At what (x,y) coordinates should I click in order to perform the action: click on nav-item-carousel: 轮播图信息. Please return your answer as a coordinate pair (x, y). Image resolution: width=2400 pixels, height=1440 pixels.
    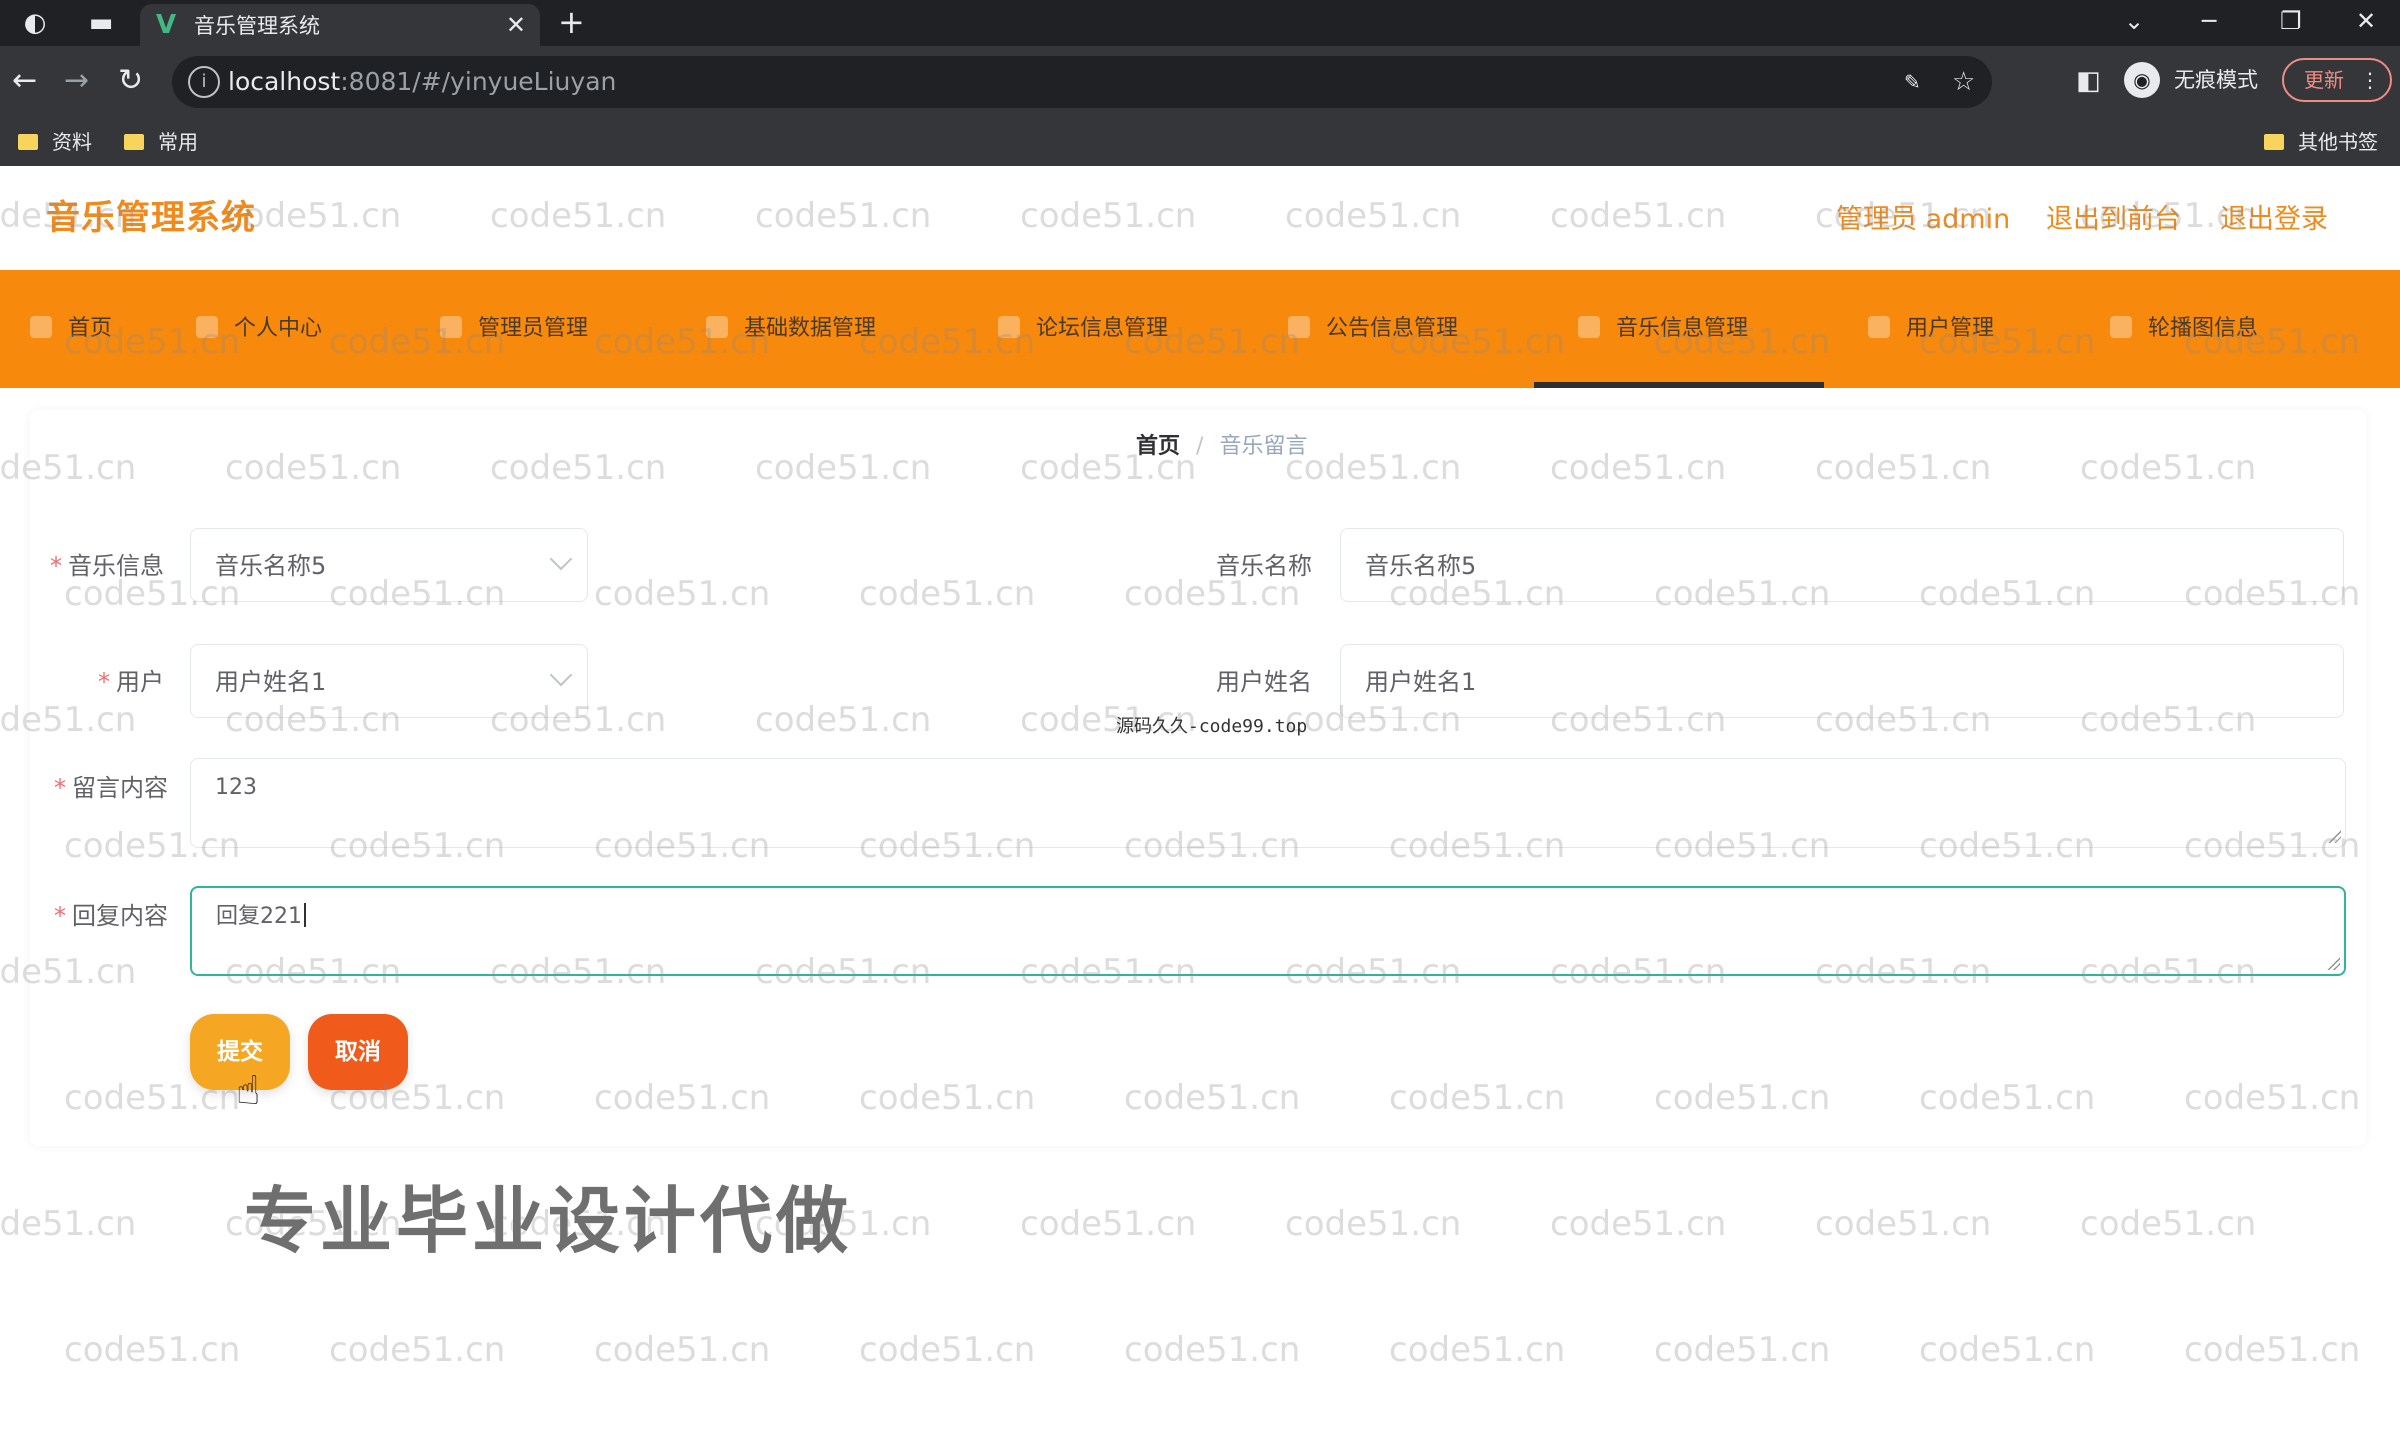
    Looking at the image, I should click on (2184, 329).